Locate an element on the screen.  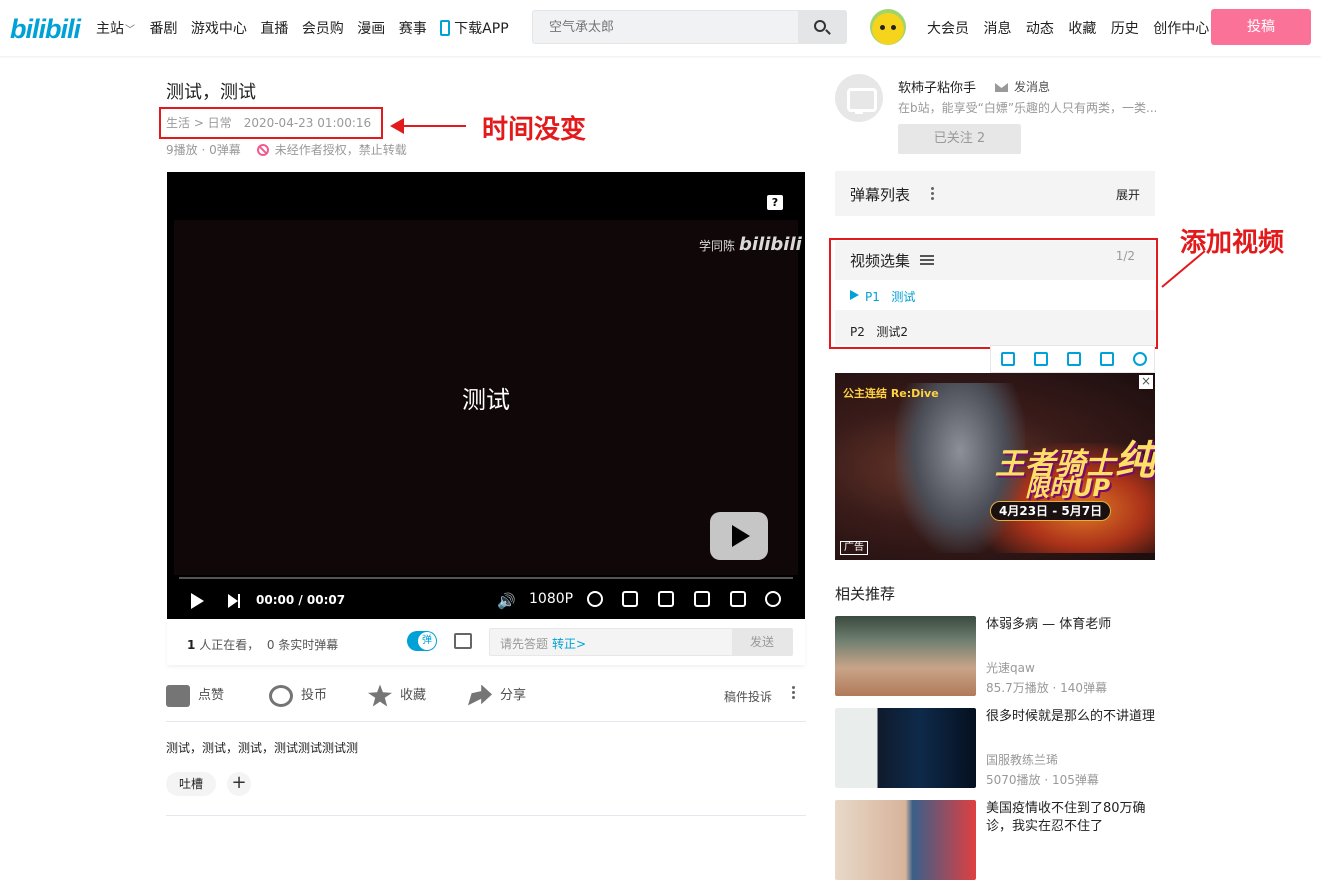
send-message-button: 发消息 is located at coordinates (1022, 86).